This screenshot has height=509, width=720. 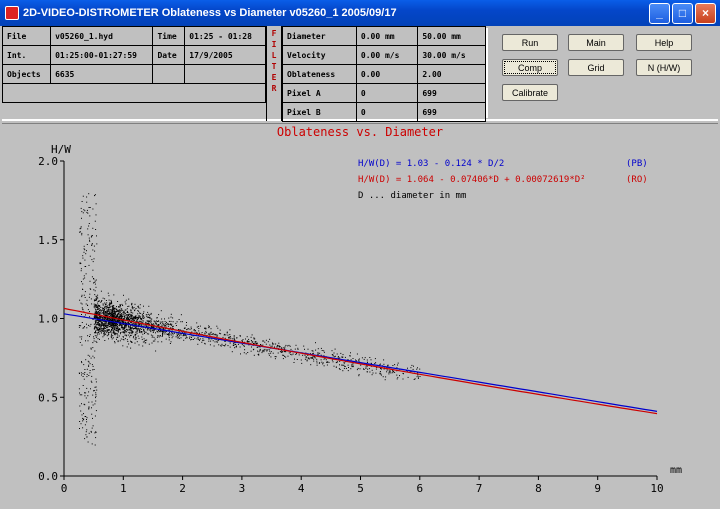 What do you see at coordinates (596, 67) in the screenshot?
I see `grid-button: Grid` at bounding box center [596, 67].